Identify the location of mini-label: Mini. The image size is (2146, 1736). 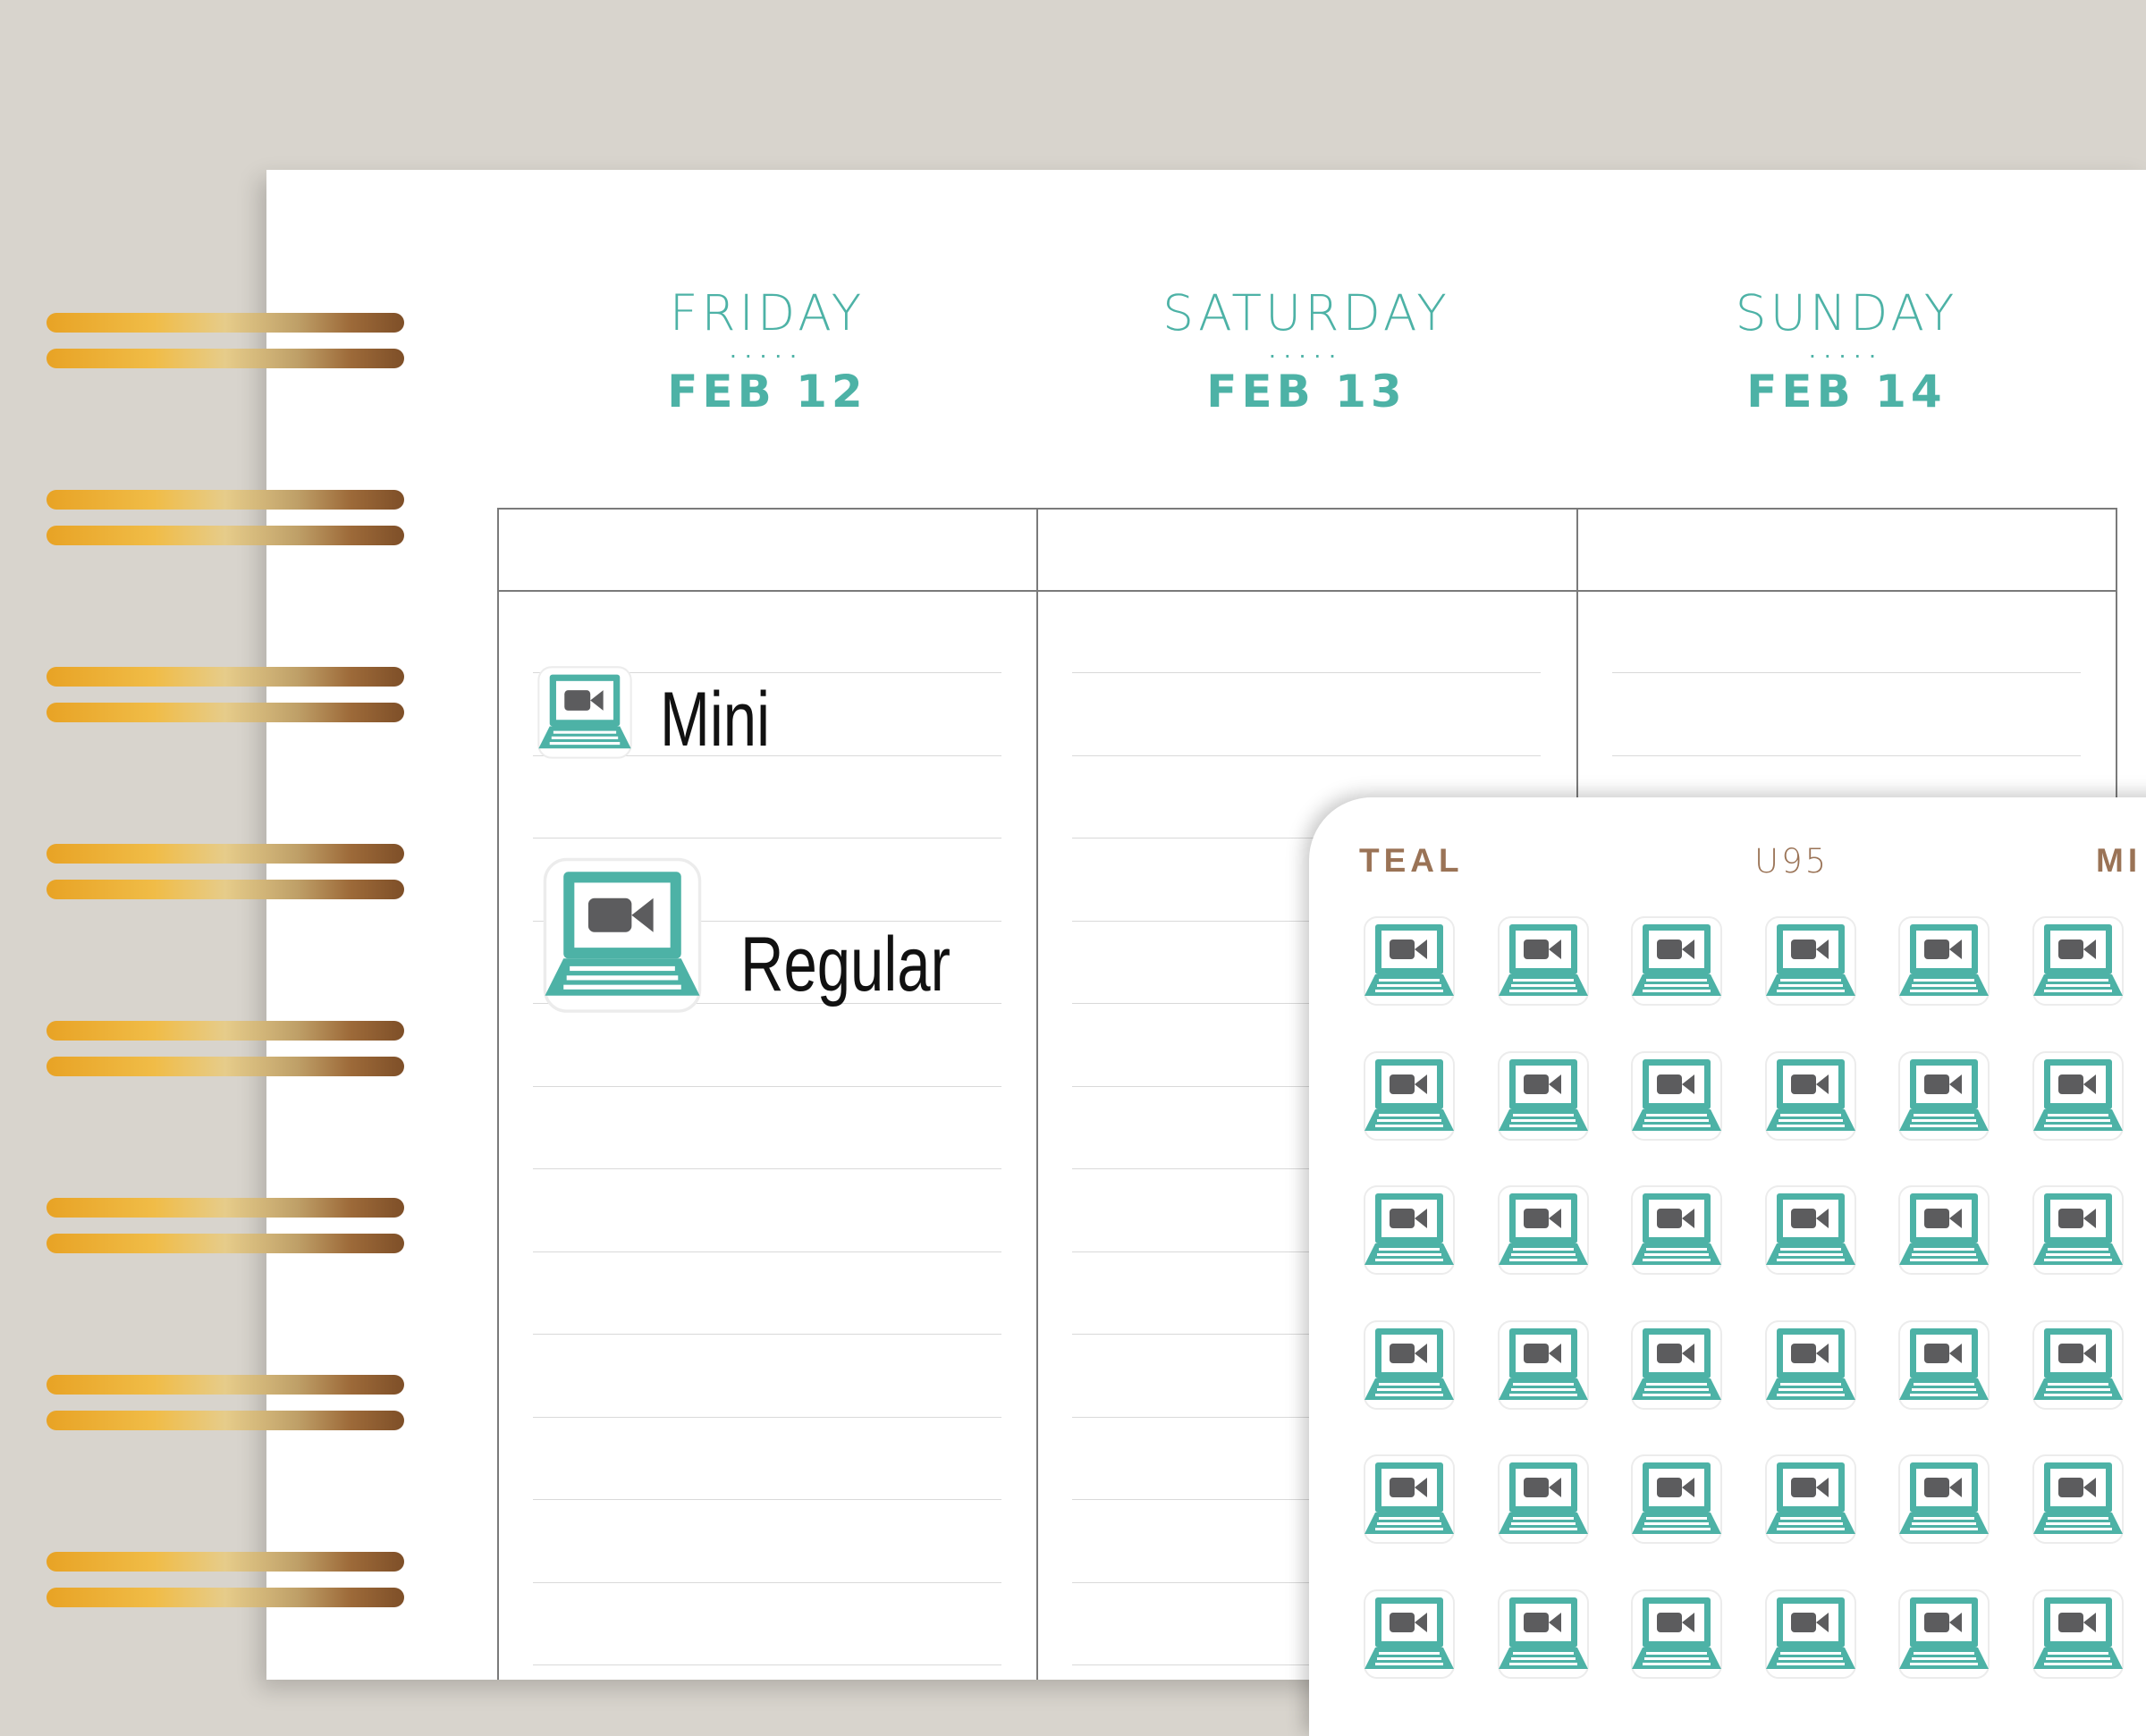
(715, 720).